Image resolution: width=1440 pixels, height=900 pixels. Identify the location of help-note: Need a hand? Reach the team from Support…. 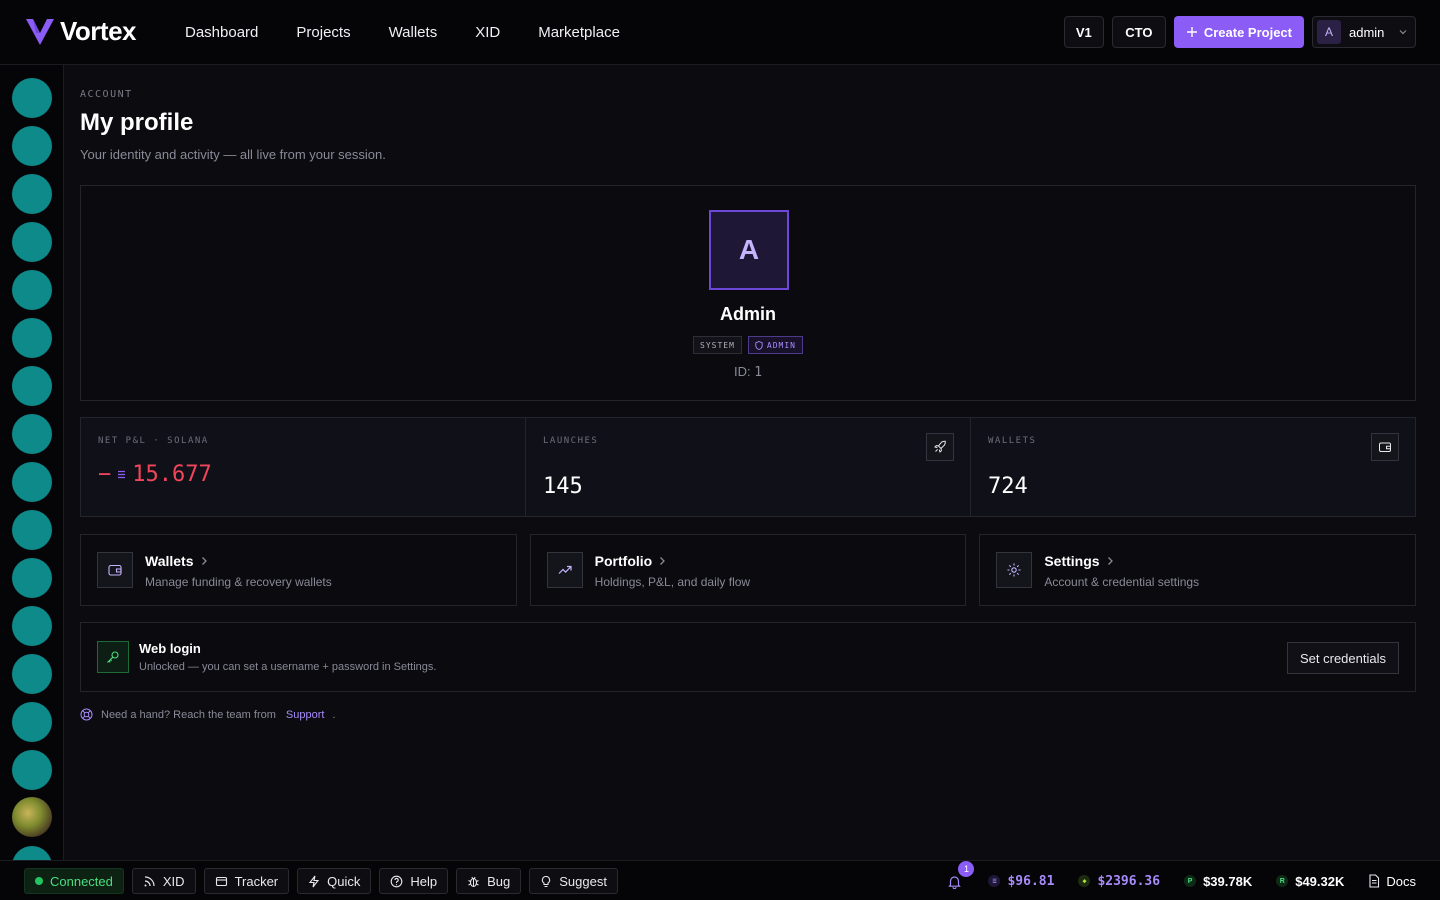
(207, 714).